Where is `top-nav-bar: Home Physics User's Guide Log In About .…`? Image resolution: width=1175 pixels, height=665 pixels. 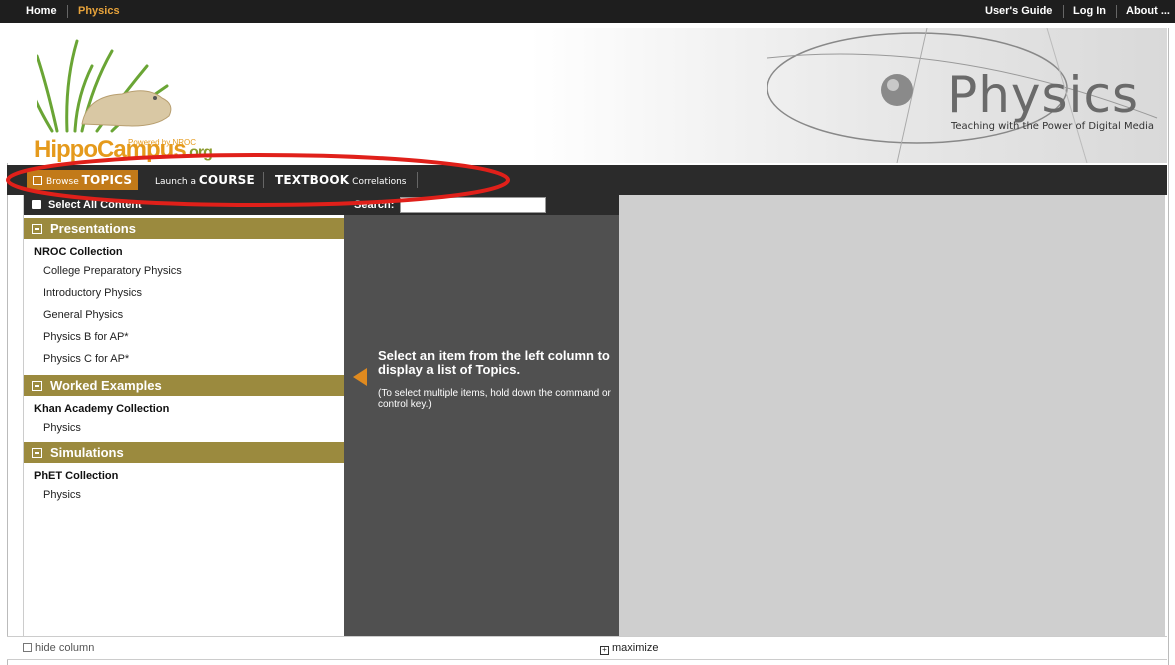 top-nav-bar: Home Physics User's Guide Log In About .… is located at coordinates (587, 11).